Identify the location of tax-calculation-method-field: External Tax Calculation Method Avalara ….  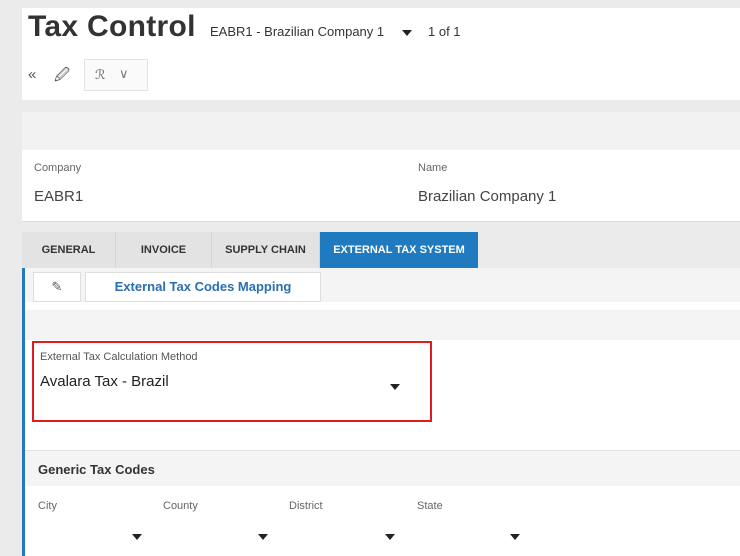
(232, 381).